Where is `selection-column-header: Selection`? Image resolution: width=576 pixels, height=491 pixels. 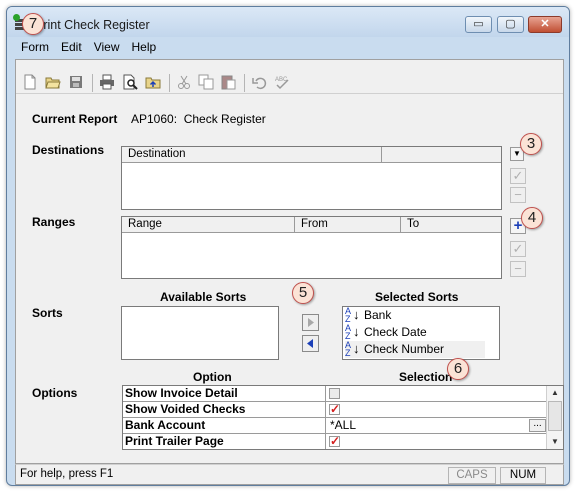 selection-column-header: Selection is located at coordinates (426, 377).